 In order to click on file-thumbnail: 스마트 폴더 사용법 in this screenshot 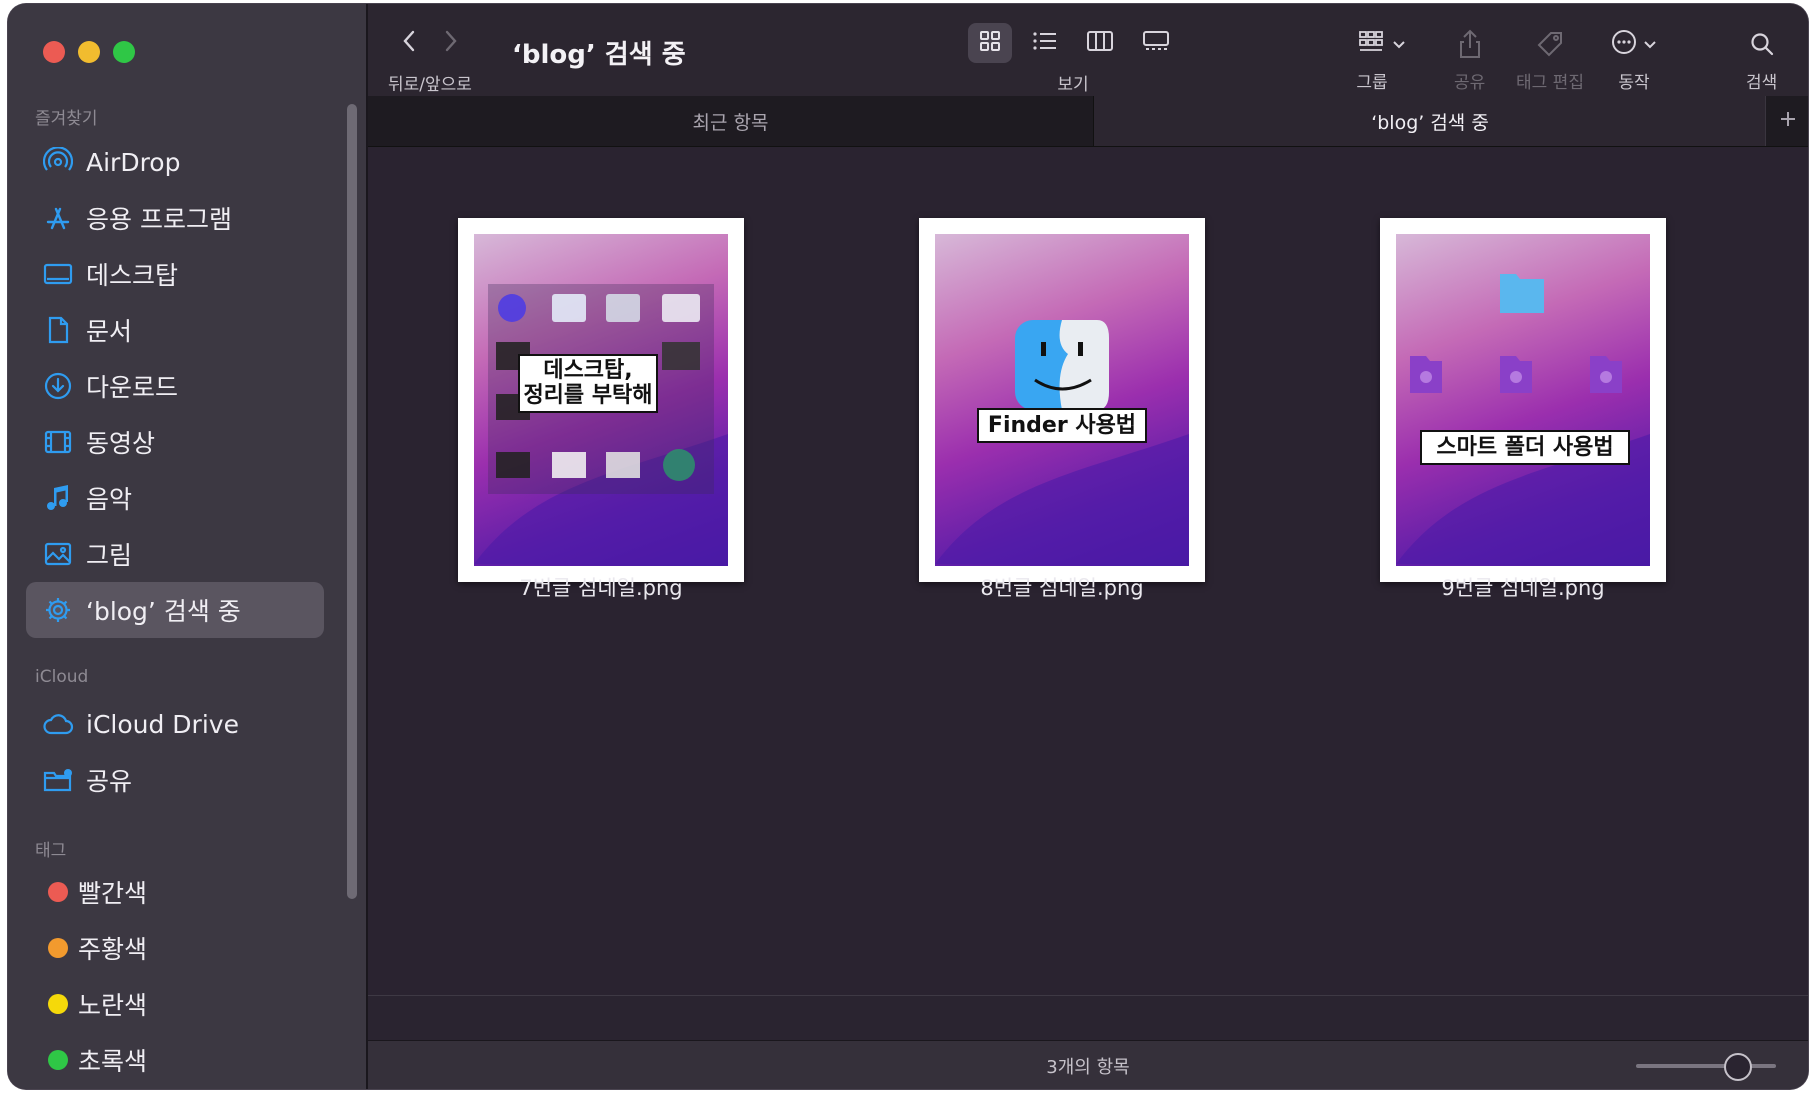, I will do `click(1523, 400)`.